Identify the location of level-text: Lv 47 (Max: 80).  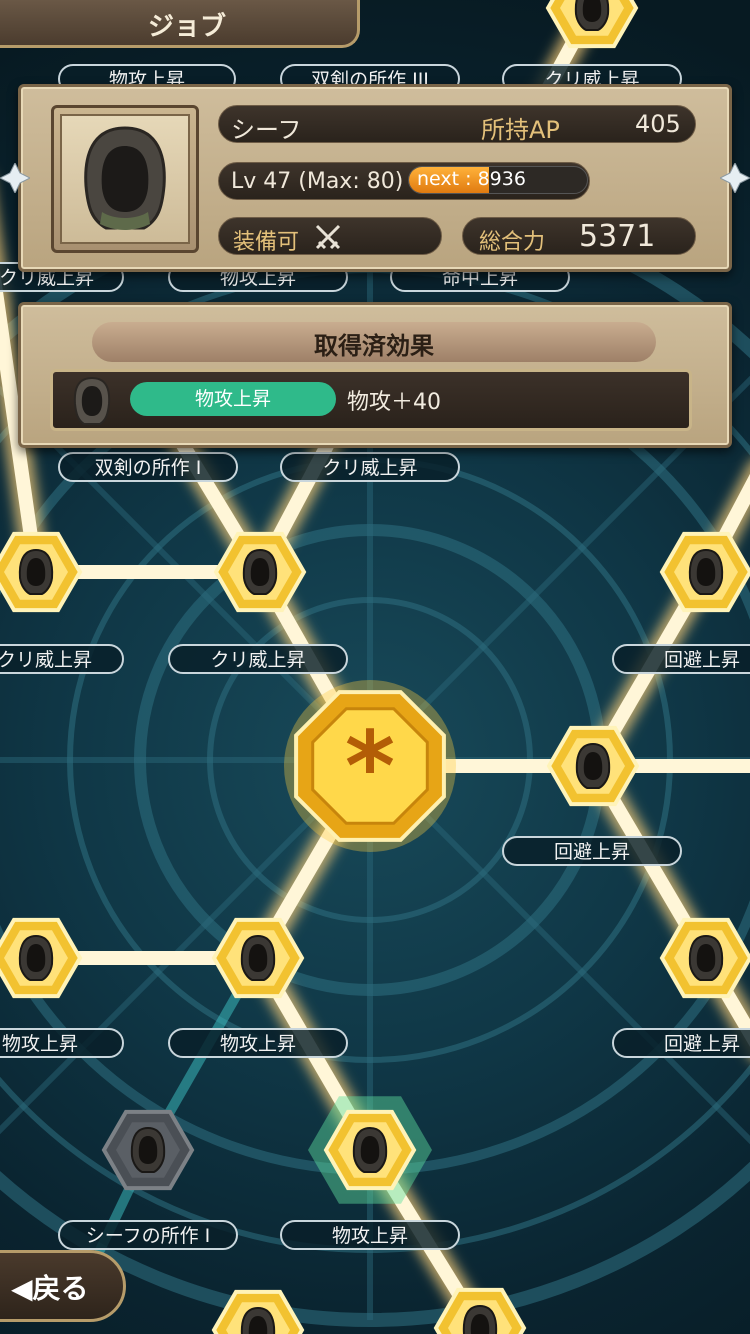
(317, 181).